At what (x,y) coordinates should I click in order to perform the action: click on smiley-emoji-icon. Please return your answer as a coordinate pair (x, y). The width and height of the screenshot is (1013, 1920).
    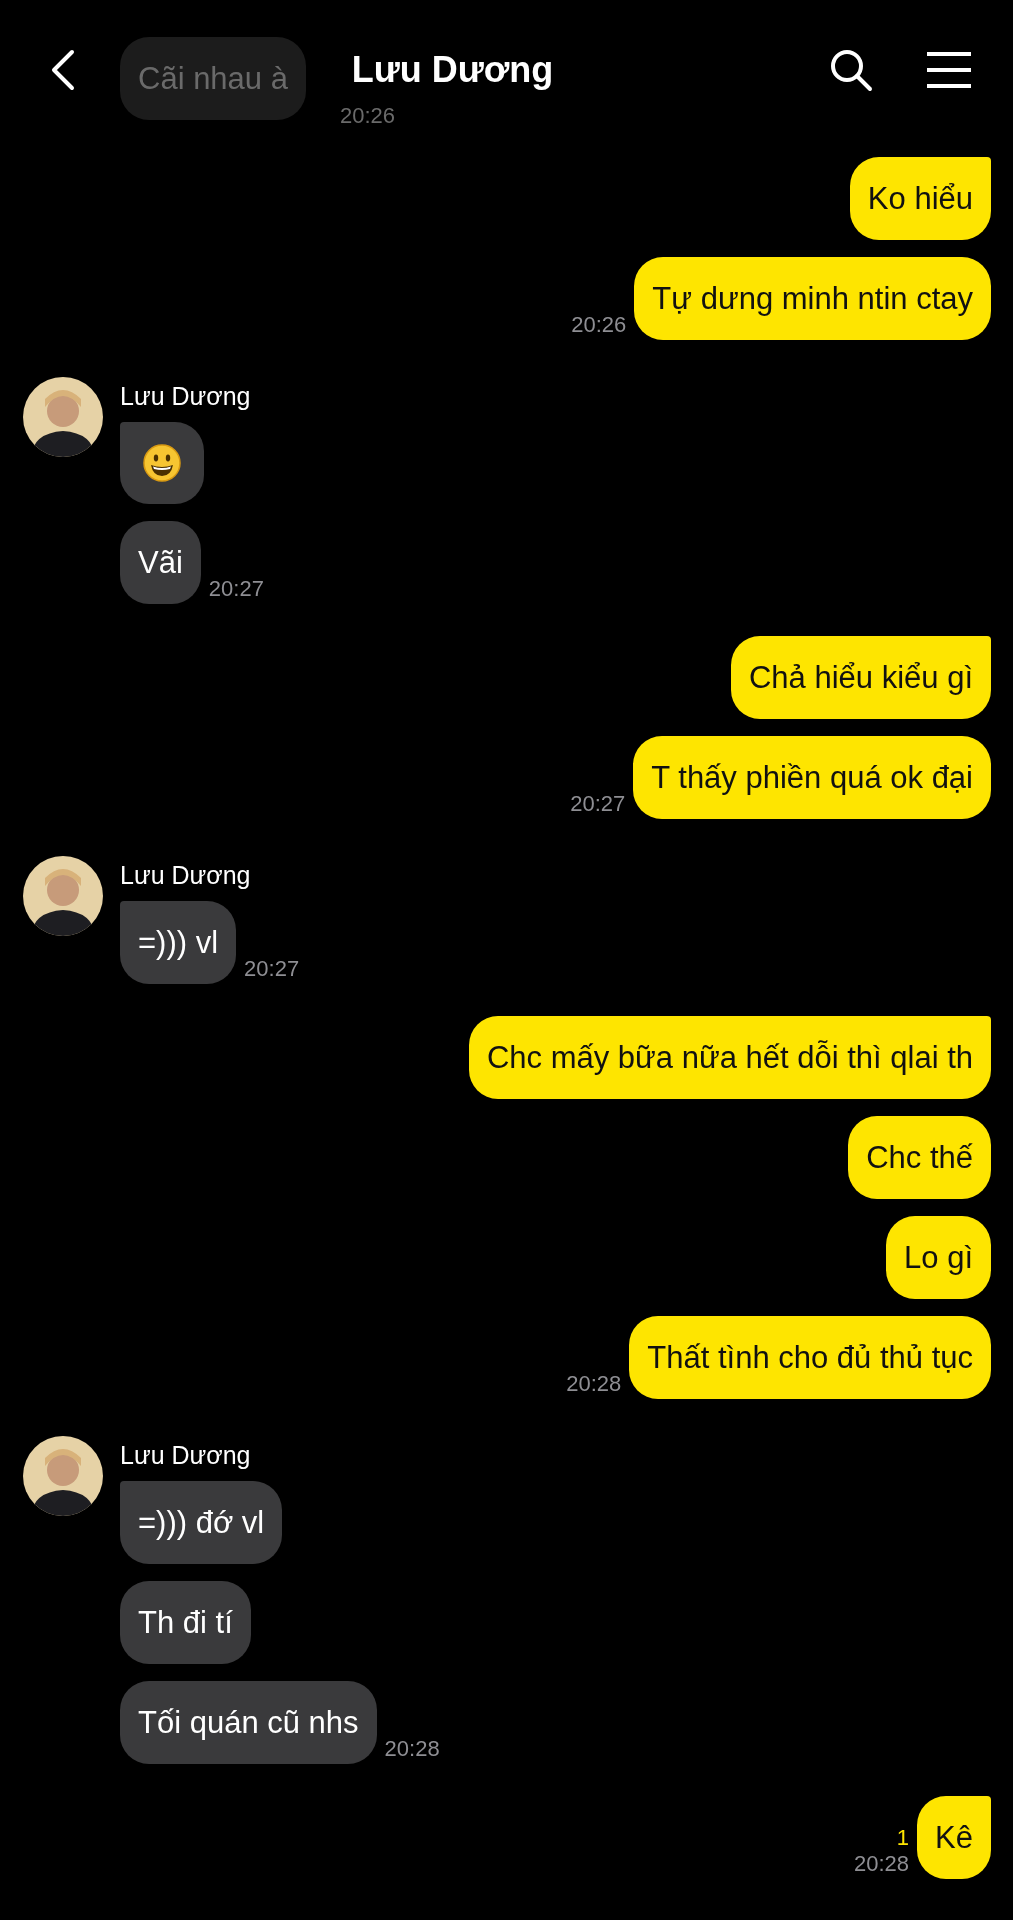
    Looking at the image, I should click on (162, 463).